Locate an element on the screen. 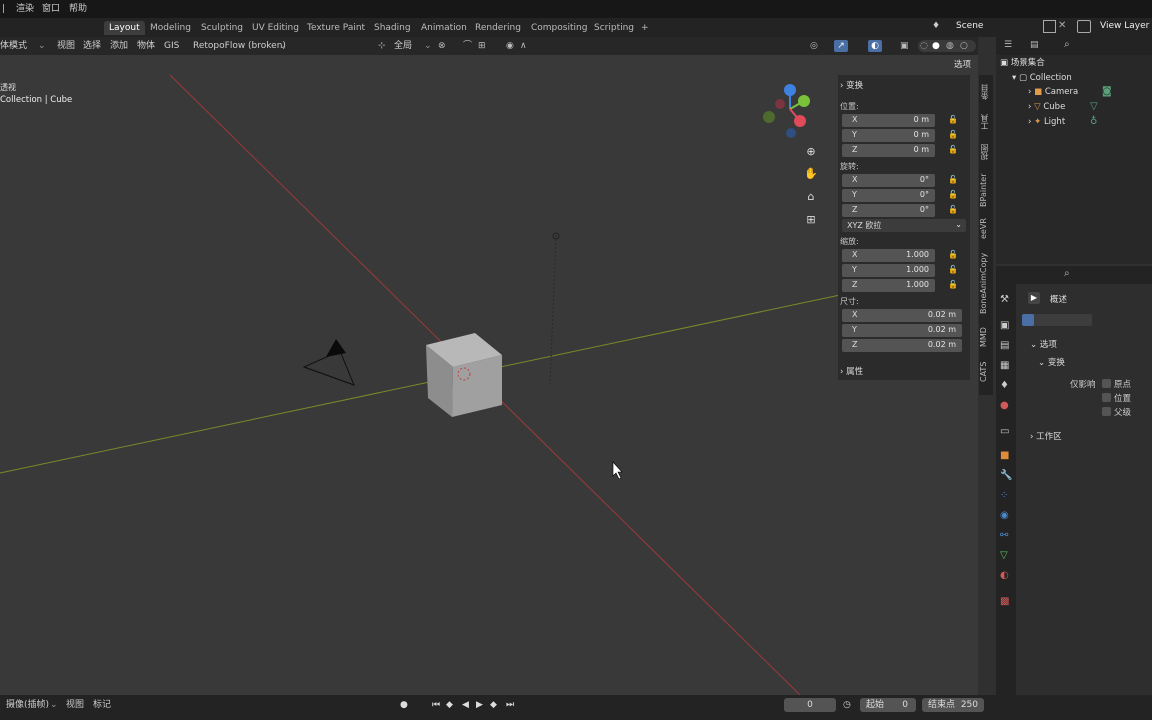 This screenshot has width=1152, height=720. affect-origins-checkbox is located at coordinates (1106, 383).